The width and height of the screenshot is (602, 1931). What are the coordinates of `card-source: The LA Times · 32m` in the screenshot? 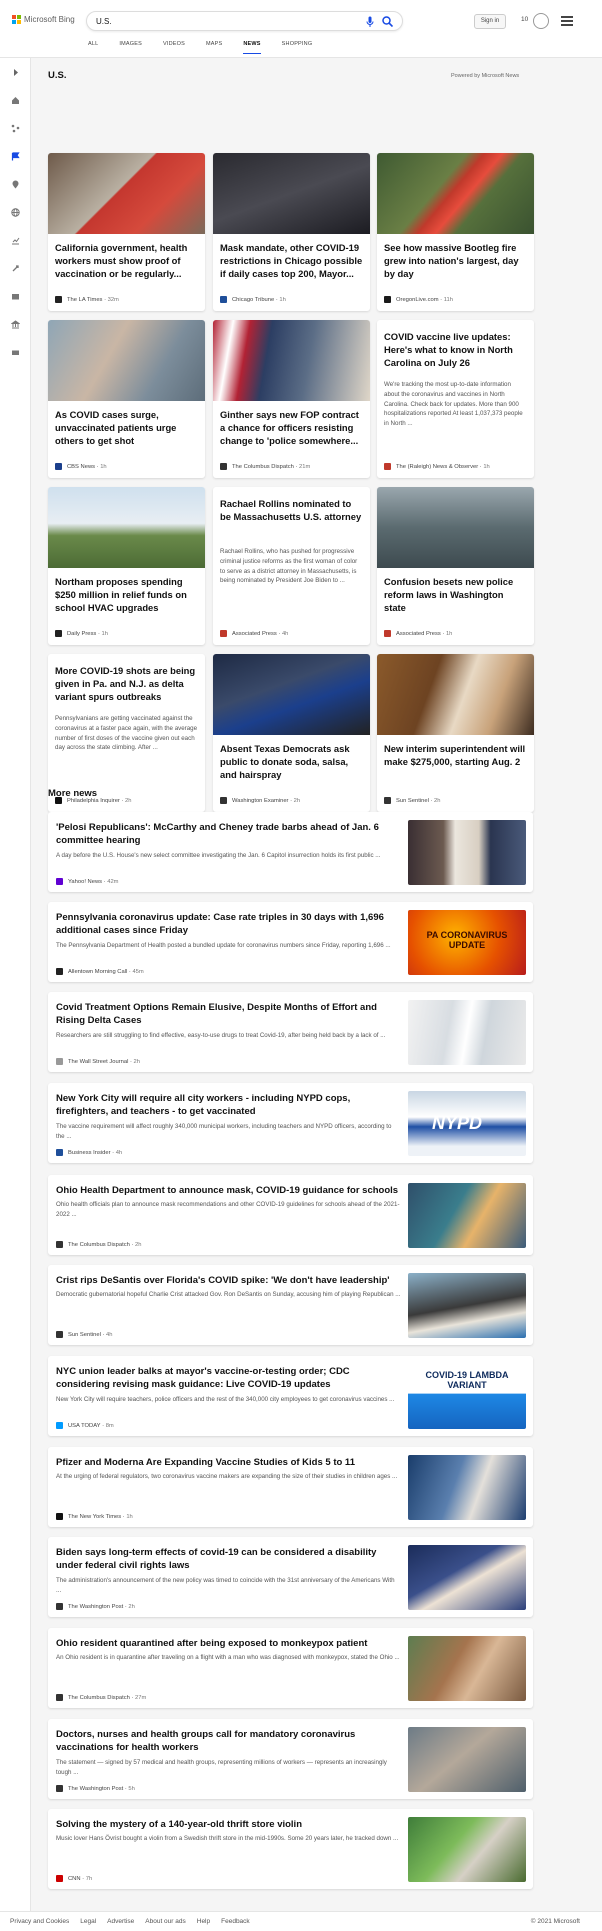 It's located at (87, 299).